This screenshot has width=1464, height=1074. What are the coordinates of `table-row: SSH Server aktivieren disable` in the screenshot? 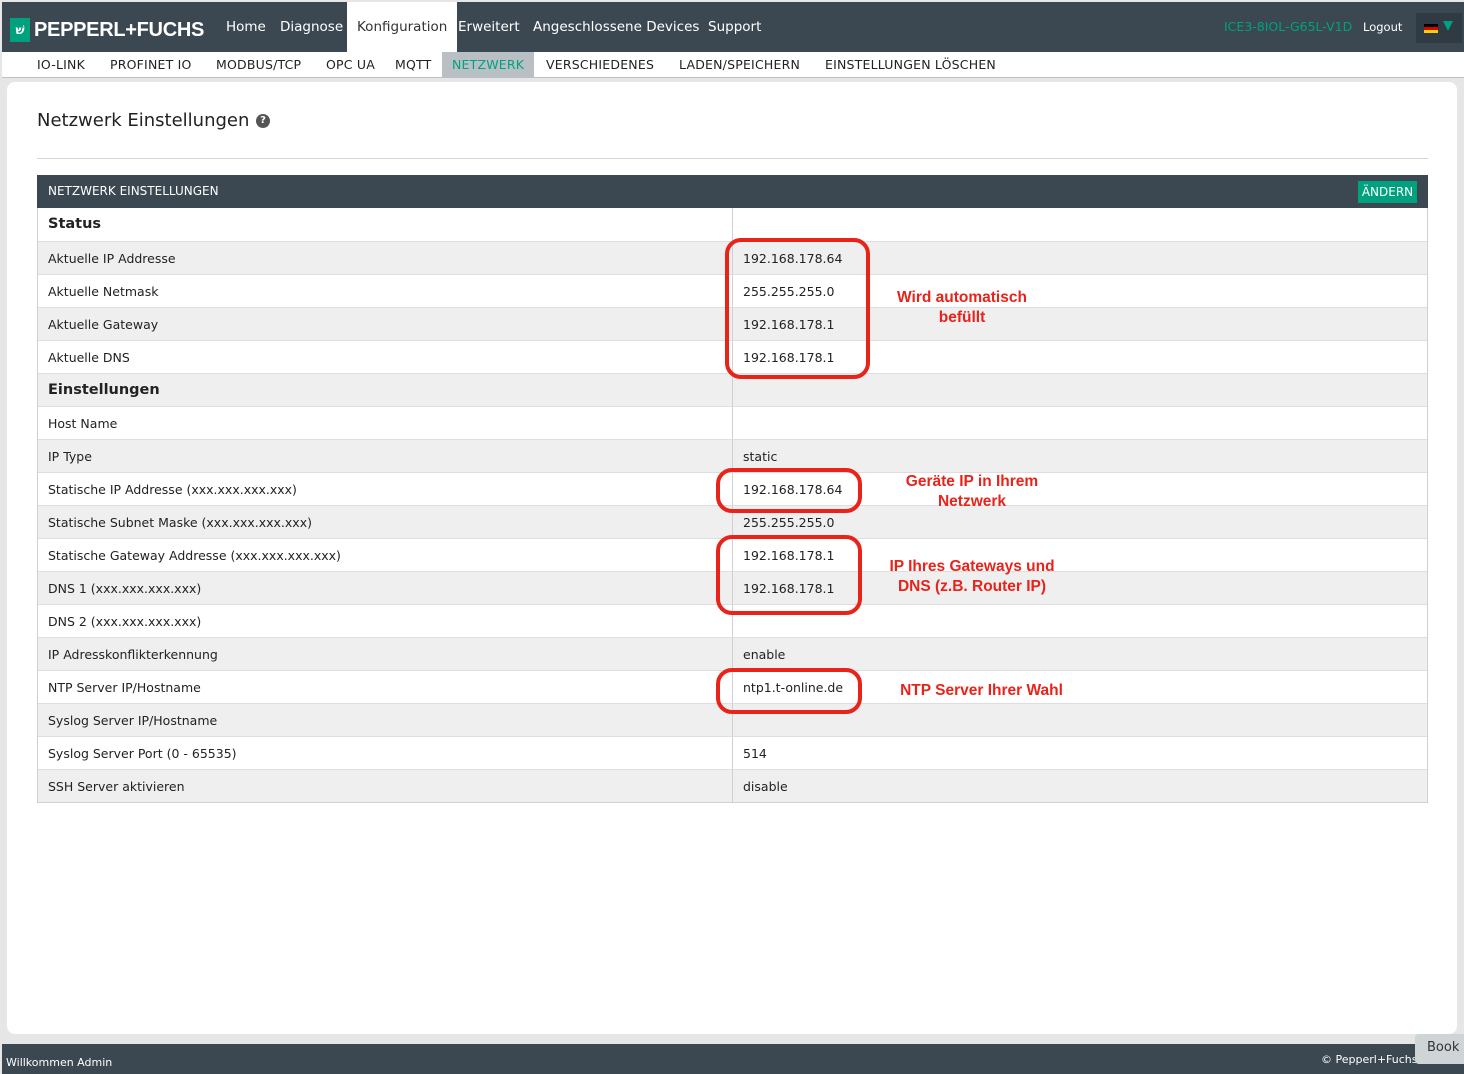 It's located at (732, 785).